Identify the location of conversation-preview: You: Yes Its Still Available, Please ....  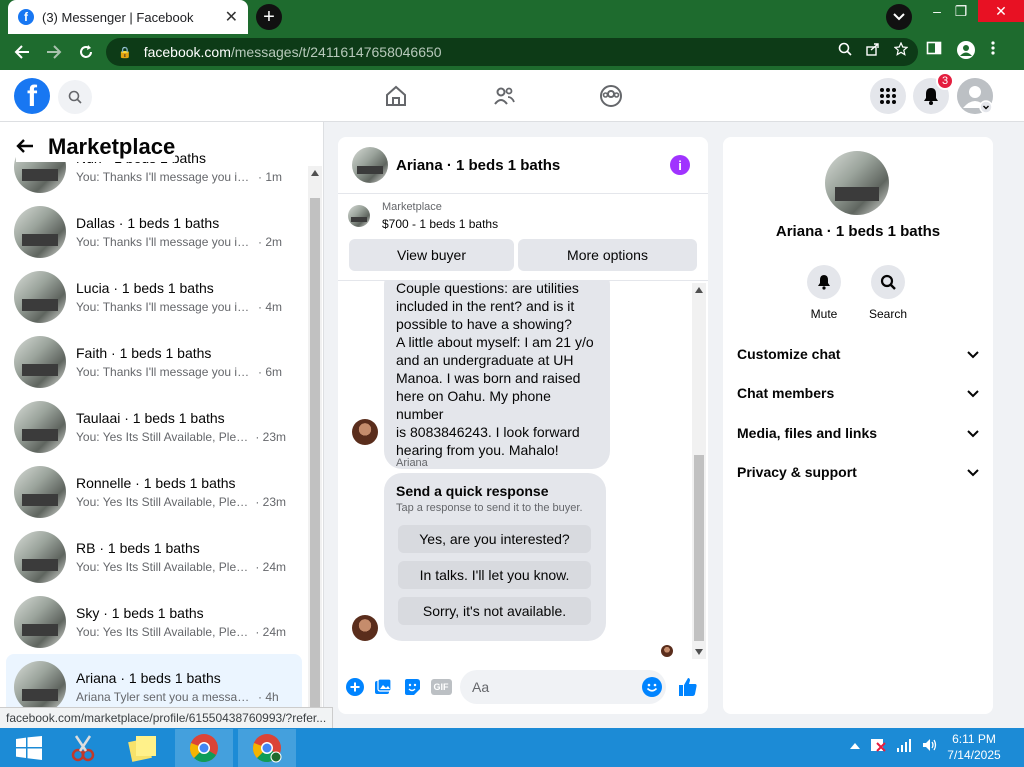
(164, 436).